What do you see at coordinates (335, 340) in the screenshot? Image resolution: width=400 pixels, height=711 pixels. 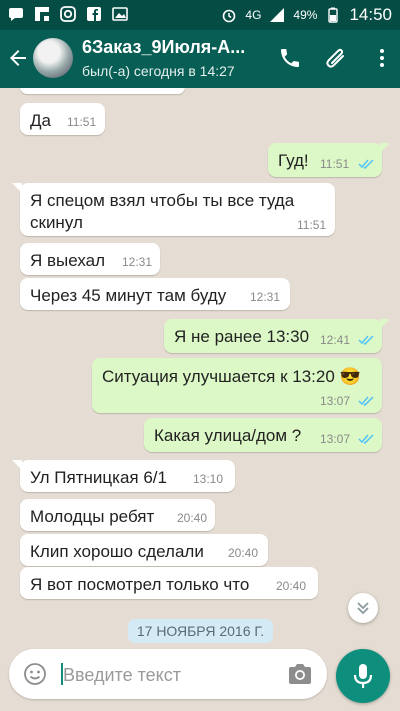 I see `message-time: 12:41` at bounding box center [335, 340].